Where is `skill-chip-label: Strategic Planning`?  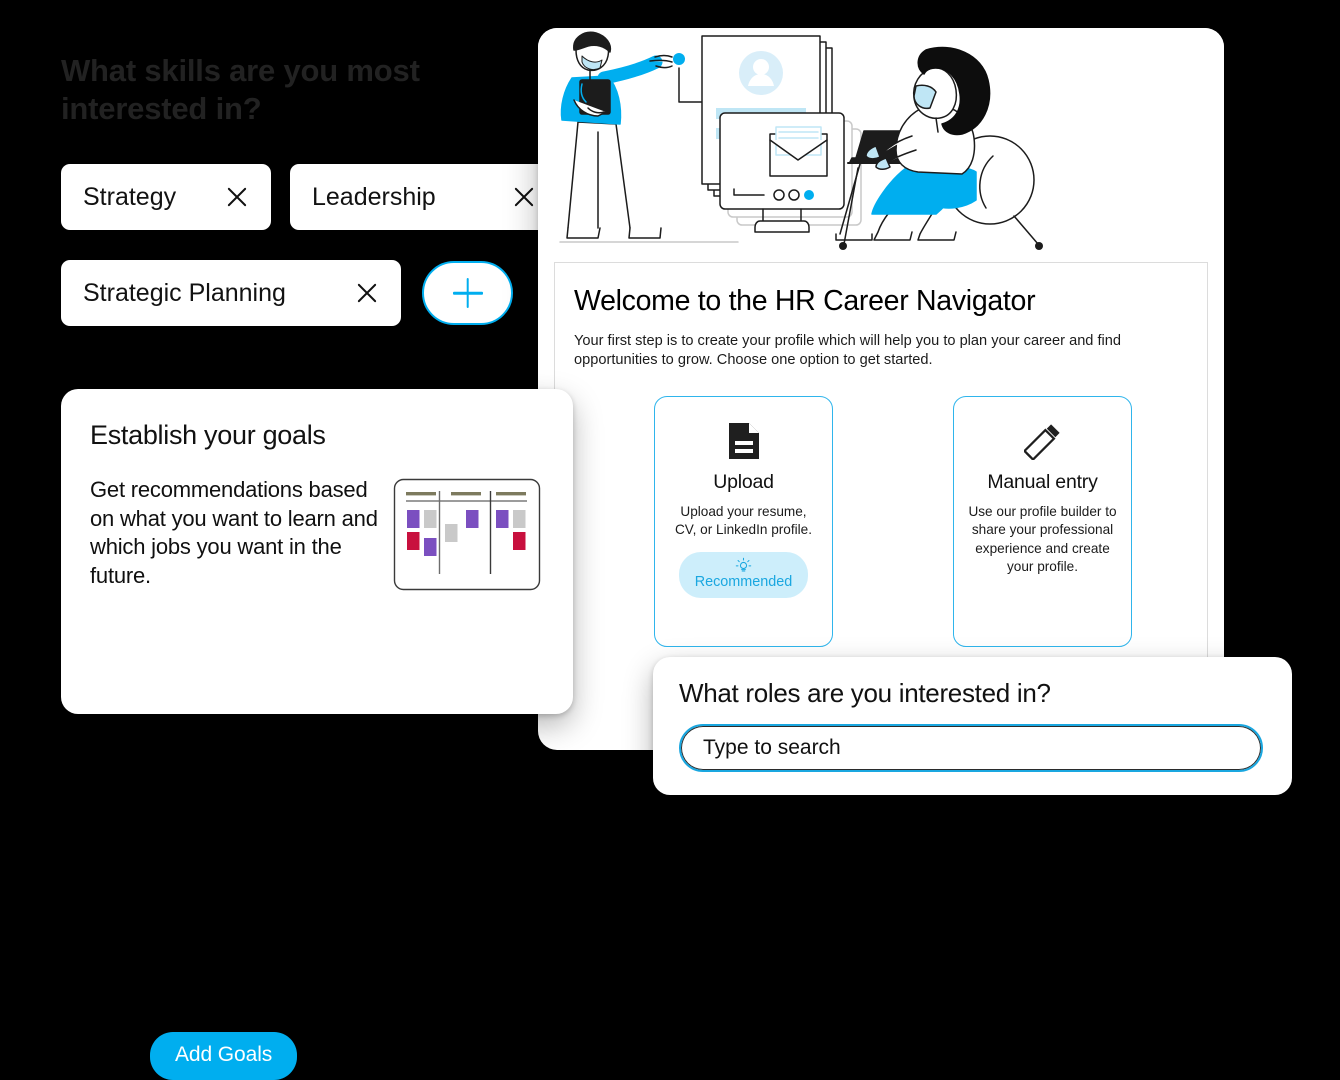
skill-chip-label: Strategic Planning is located at coordinates (184, 292).